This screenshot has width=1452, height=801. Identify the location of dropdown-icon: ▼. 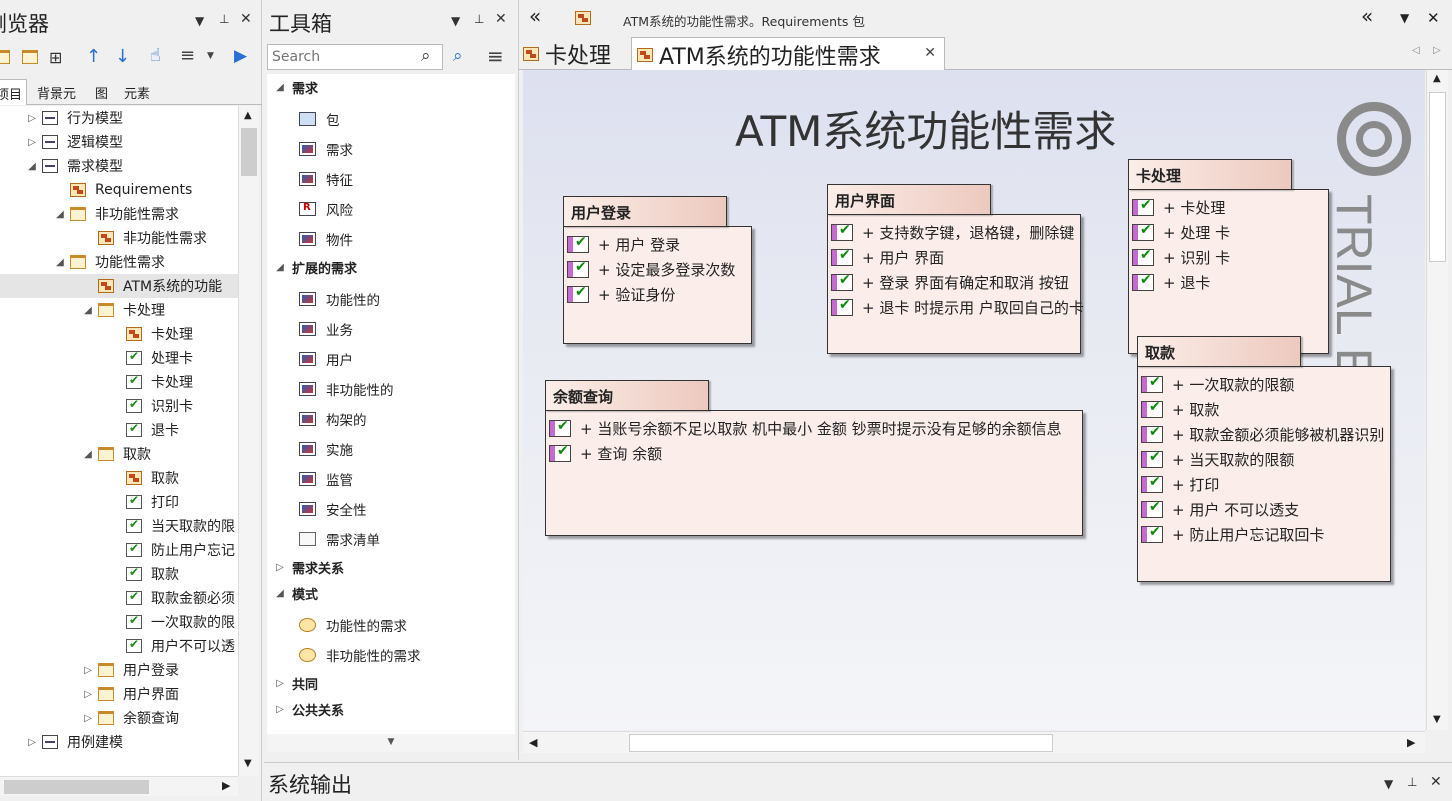
(199, 21).